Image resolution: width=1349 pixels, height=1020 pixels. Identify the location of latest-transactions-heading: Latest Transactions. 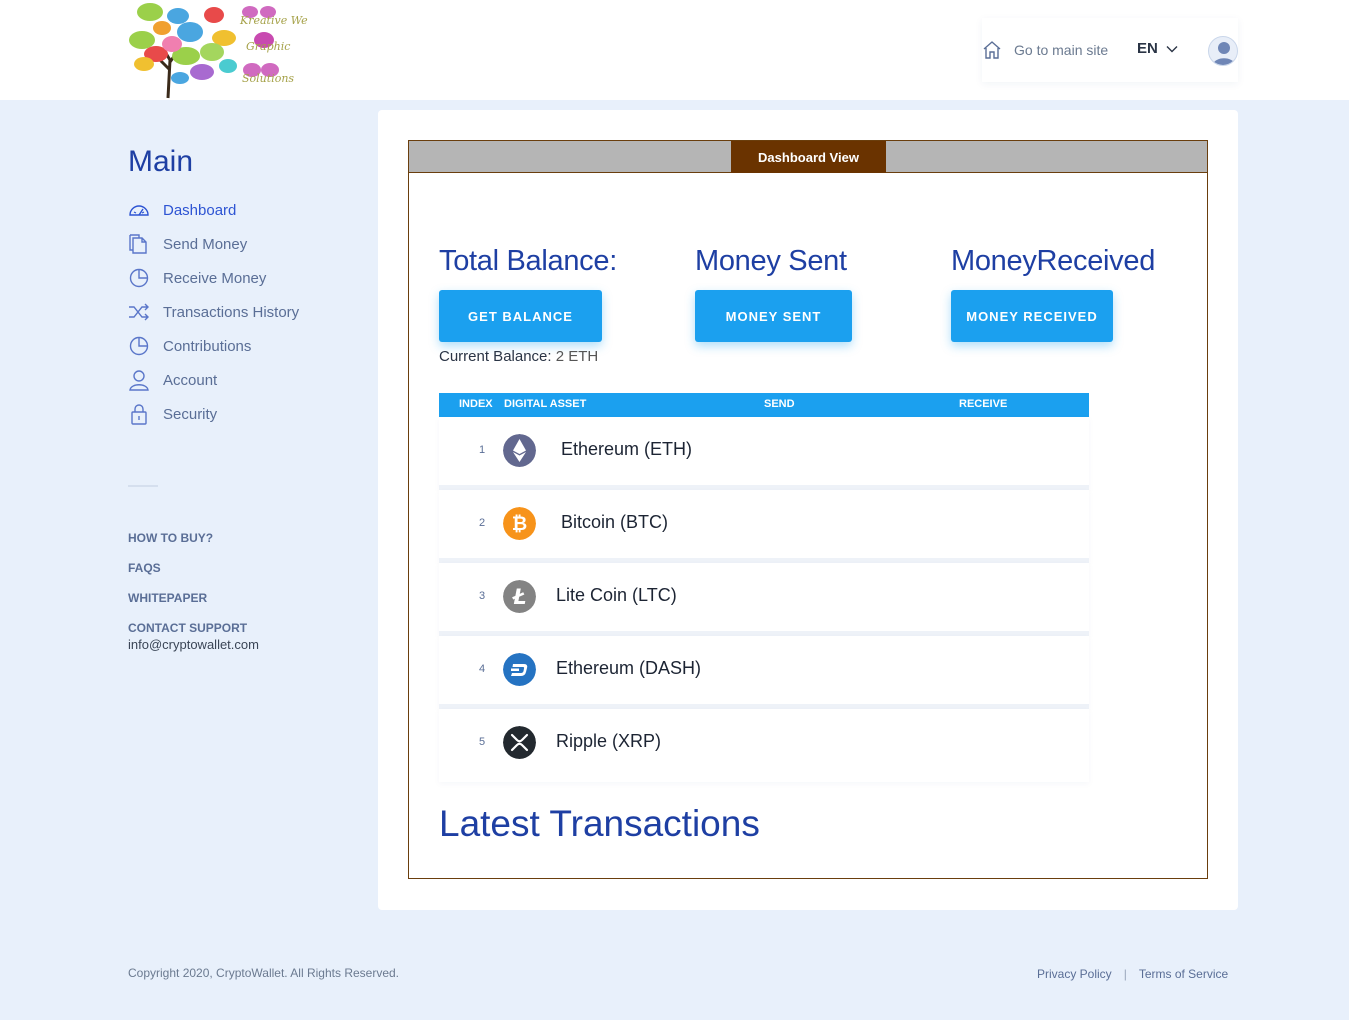
(599, 823).